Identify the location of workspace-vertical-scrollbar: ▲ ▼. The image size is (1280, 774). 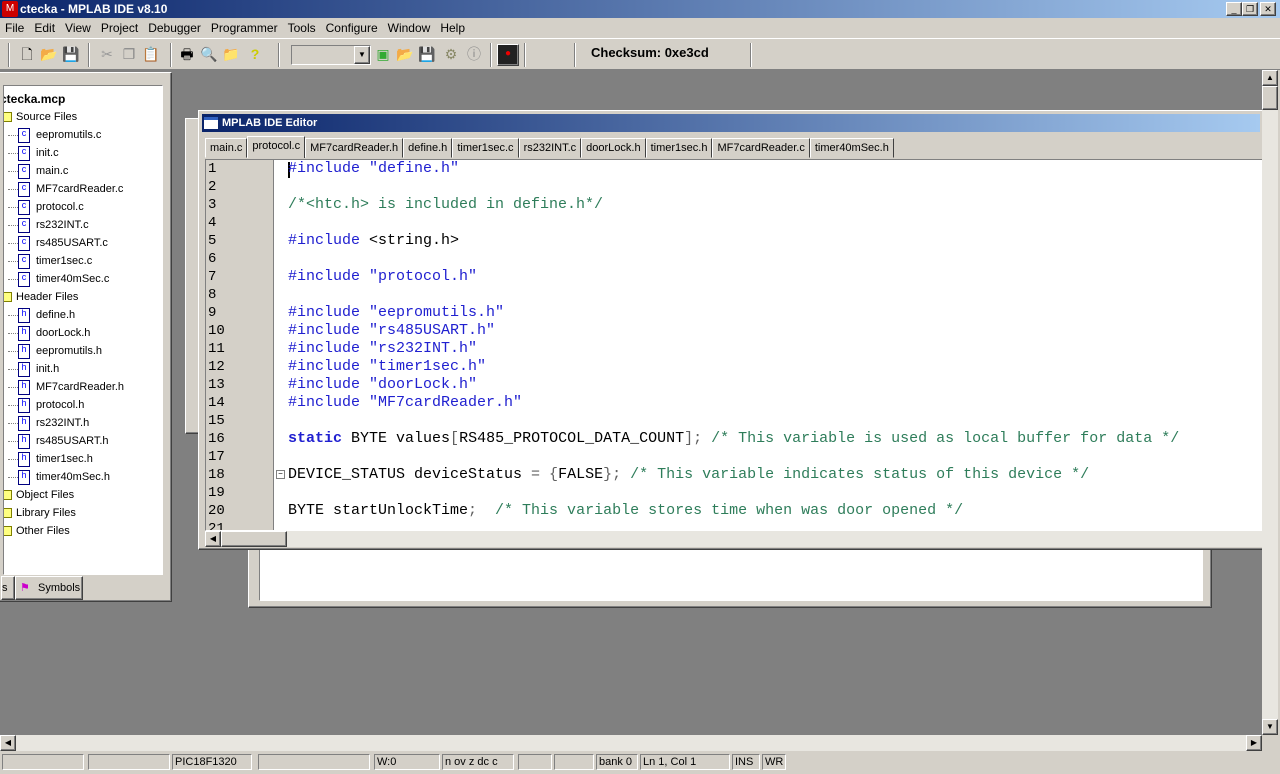
(1270, 402).